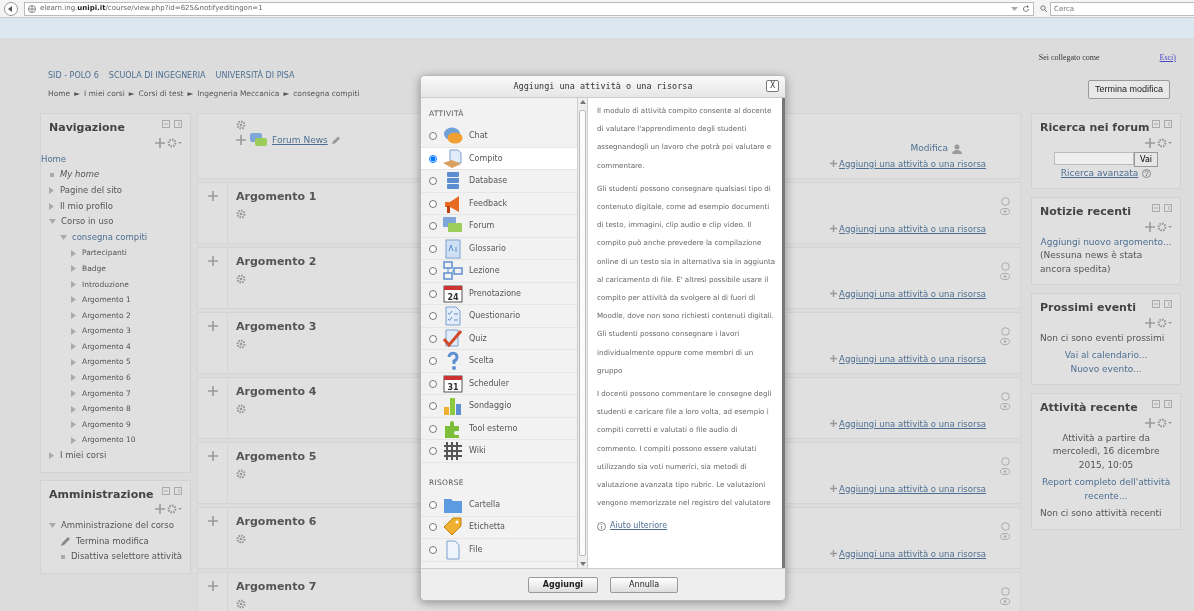  I want to click on tree-item: Il mio profilo, so click(86, 206).